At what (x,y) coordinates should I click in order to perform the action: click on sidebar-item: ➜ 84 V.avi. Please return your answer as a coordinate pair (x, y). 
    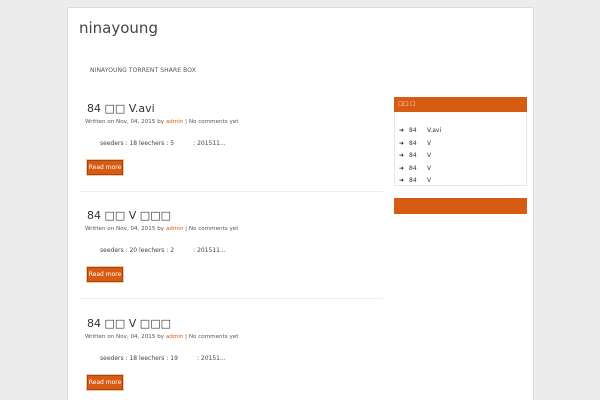
    Looking at the image, I should click on (420, 131).